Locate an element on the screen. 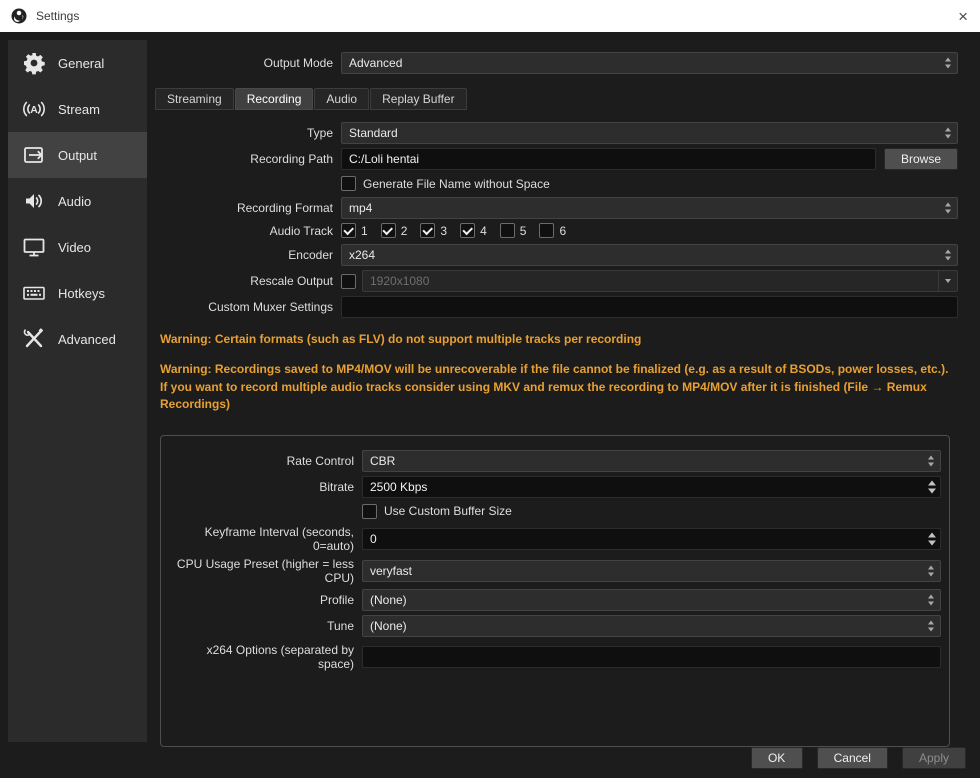  profile-select: (None) is located at coordinates (651, 599).